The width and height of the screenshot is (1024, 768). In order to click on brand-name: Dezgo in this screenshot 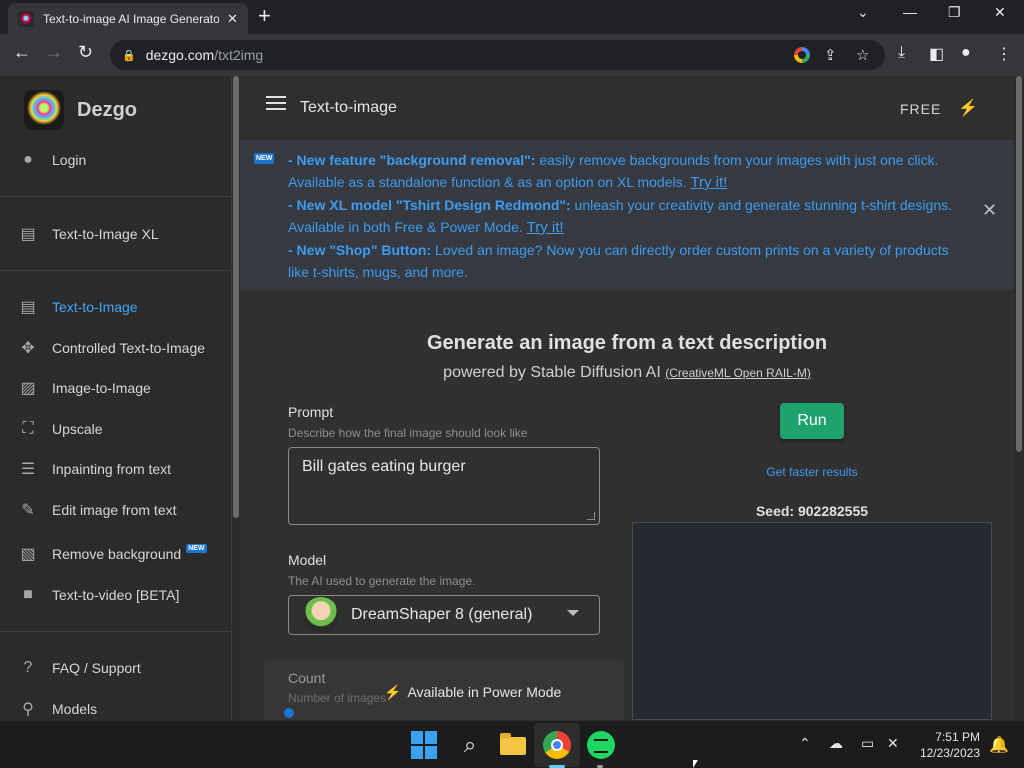, I will do `click(107, 109)`.